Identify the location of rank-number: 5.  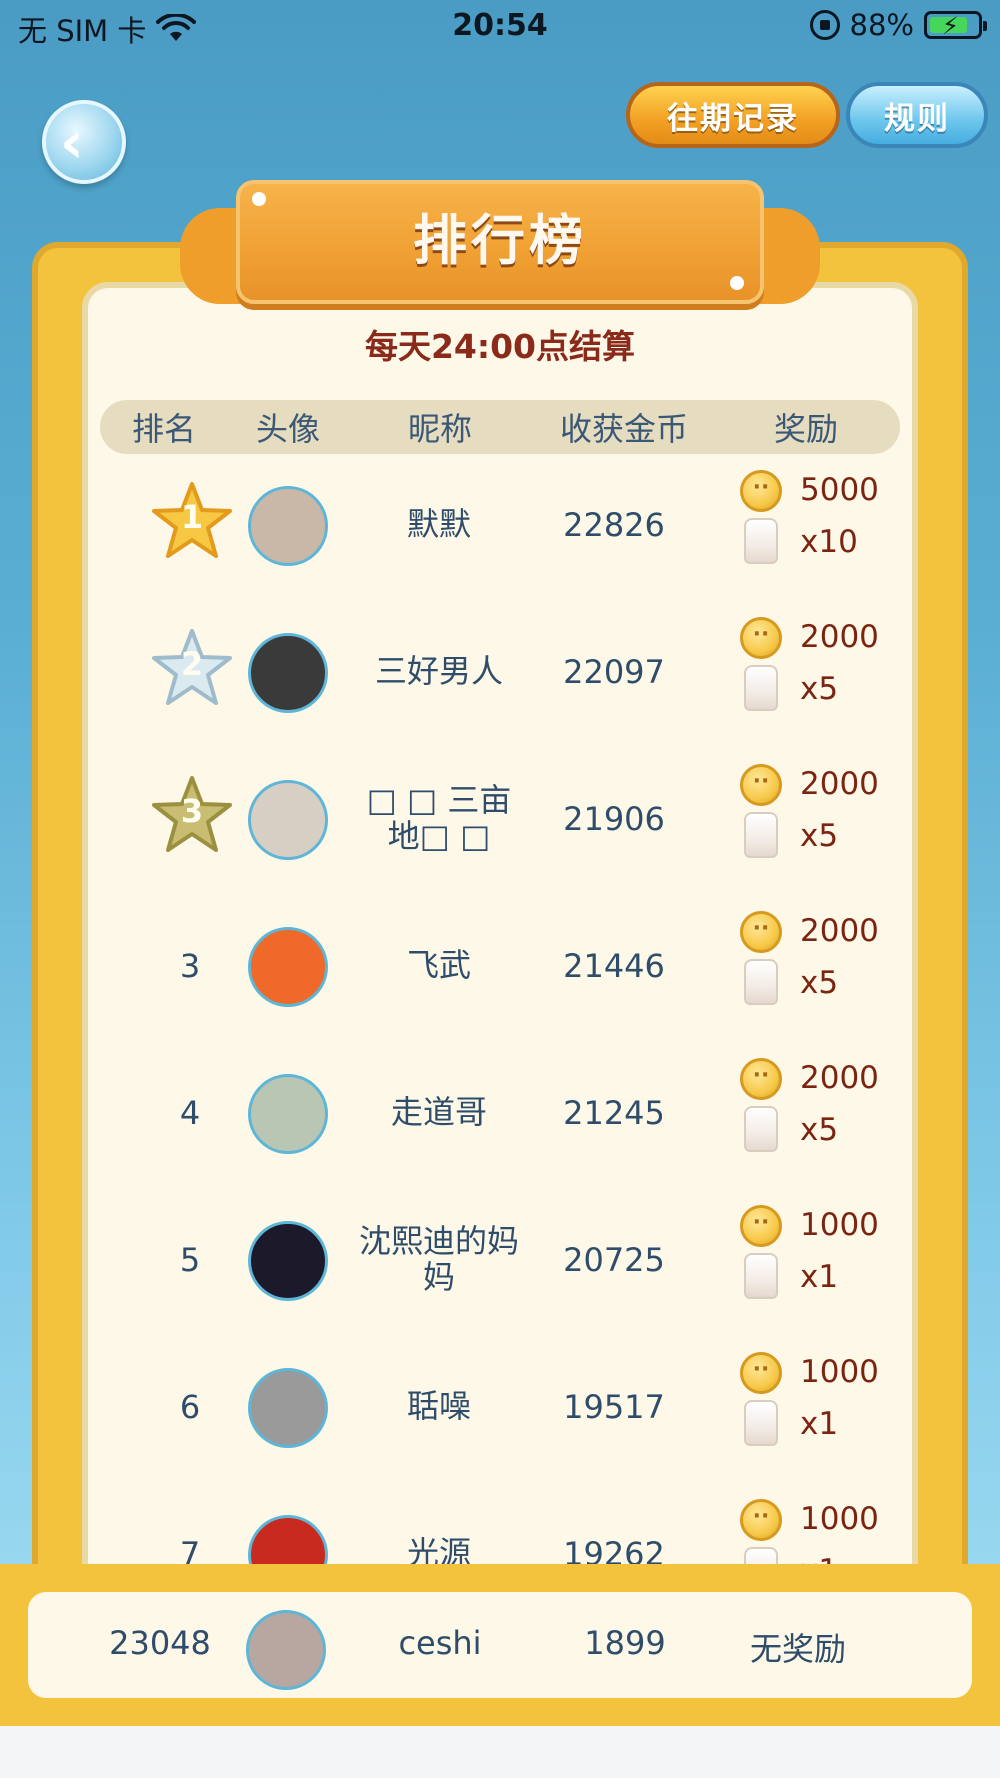
(190, 1260).